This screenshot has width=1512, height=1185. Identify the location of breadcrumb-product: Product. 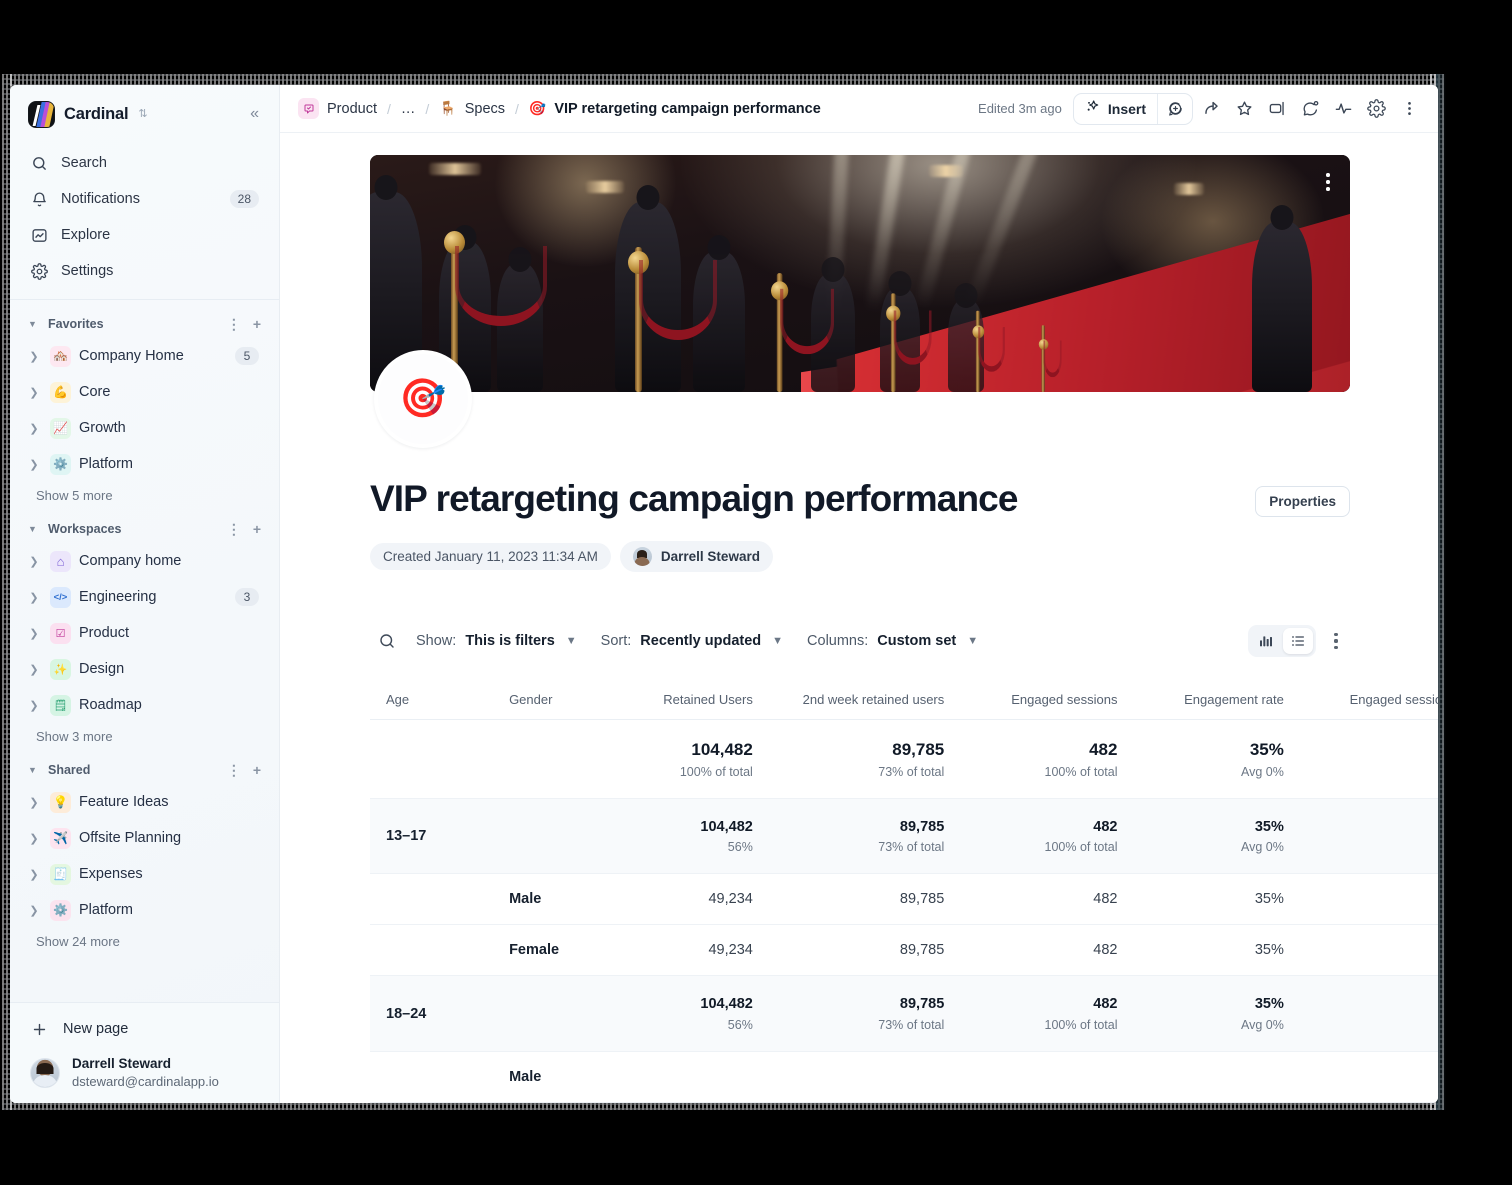
(337, 108).